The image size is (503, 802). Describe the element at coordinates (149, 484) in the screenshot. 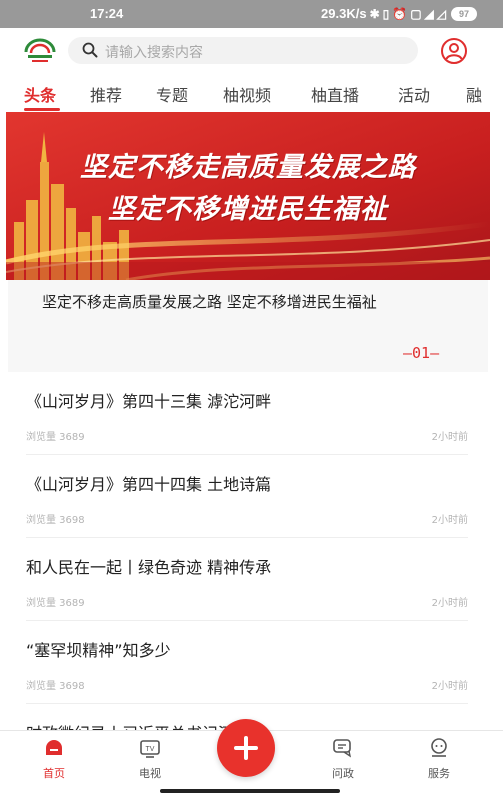

I see `news-title: 《山河岁月》第四十四集 土地诗篇` at that location.